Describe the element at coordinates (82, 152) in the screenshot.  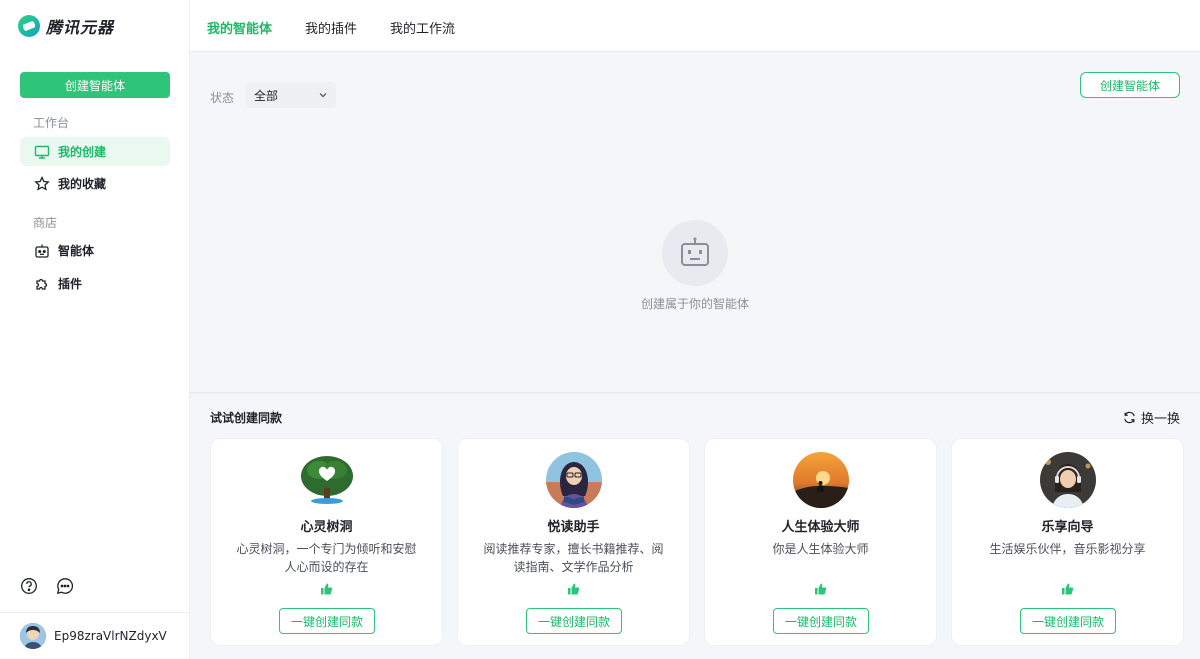
I see `sidebar-item-label: 我的创建` at that location.